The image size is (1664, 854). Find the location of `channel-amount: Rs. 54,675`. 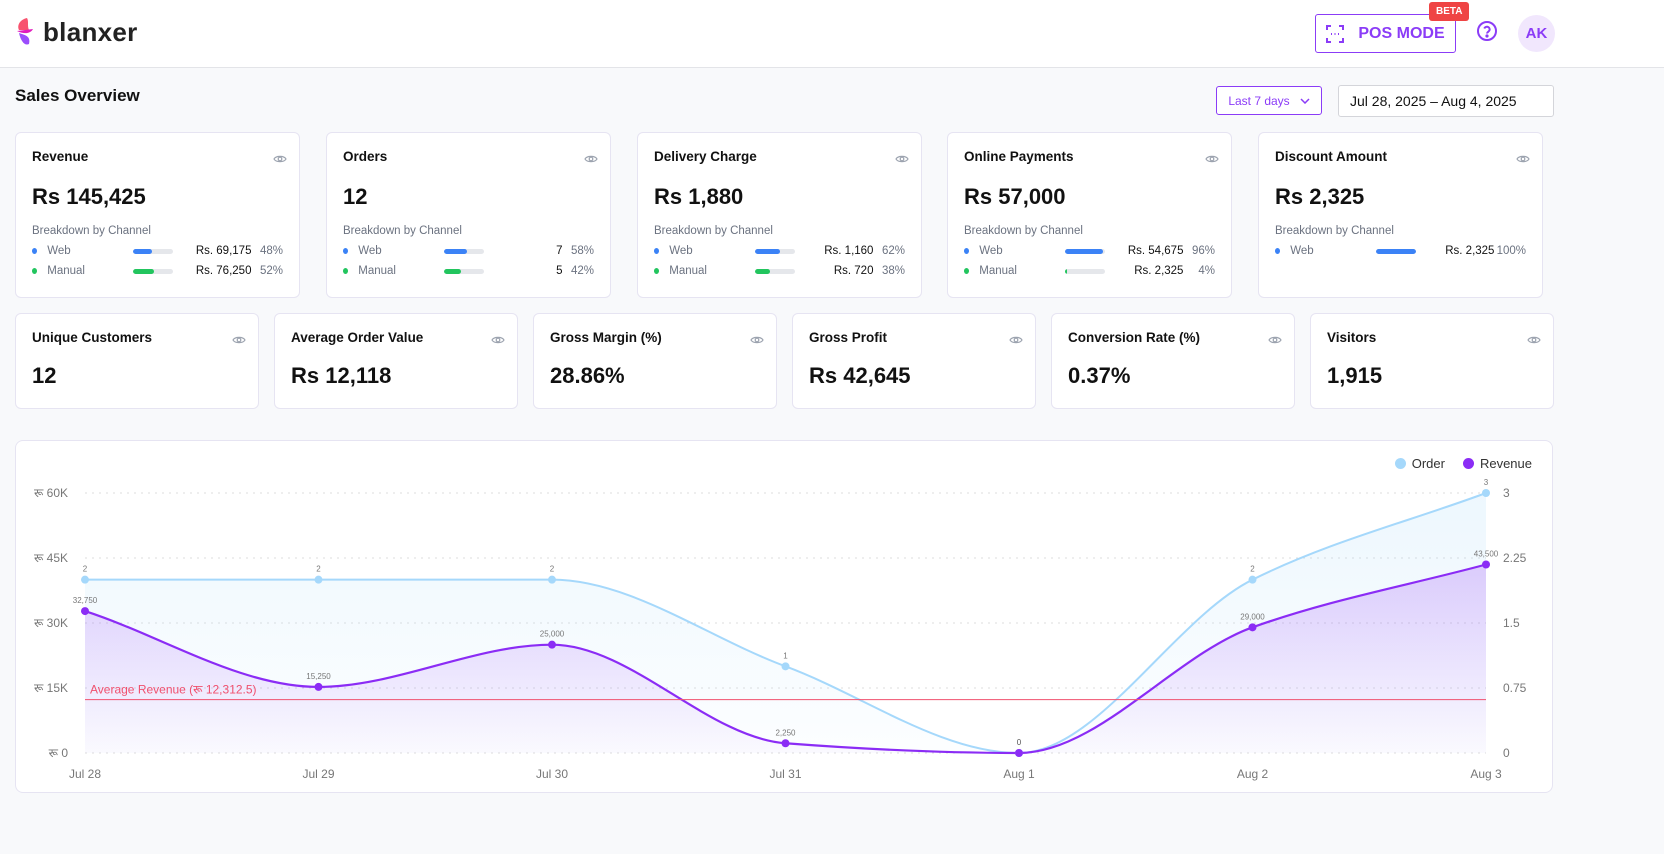

channel-amount: Rs. 54,675 is located at coordinates (1155, 251).